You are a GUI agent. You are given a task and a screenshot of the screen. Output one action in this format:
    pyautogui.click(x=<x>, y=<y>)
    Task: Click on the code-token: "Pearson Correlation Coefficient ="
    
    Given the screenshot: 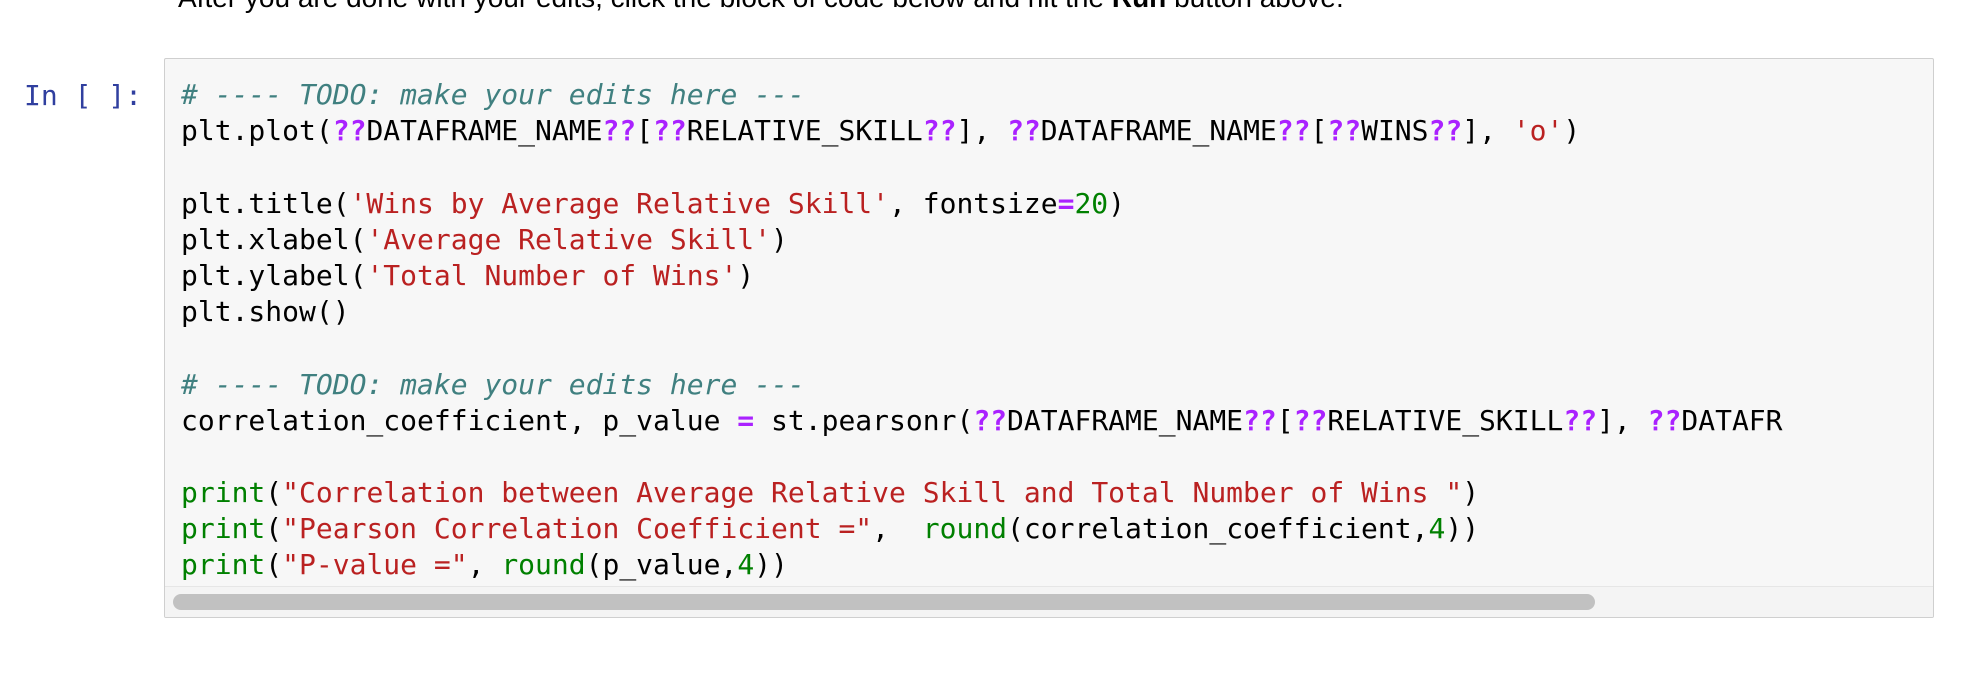 What is the action you would take?
    pyautogui.click(x=577, y=529)
    